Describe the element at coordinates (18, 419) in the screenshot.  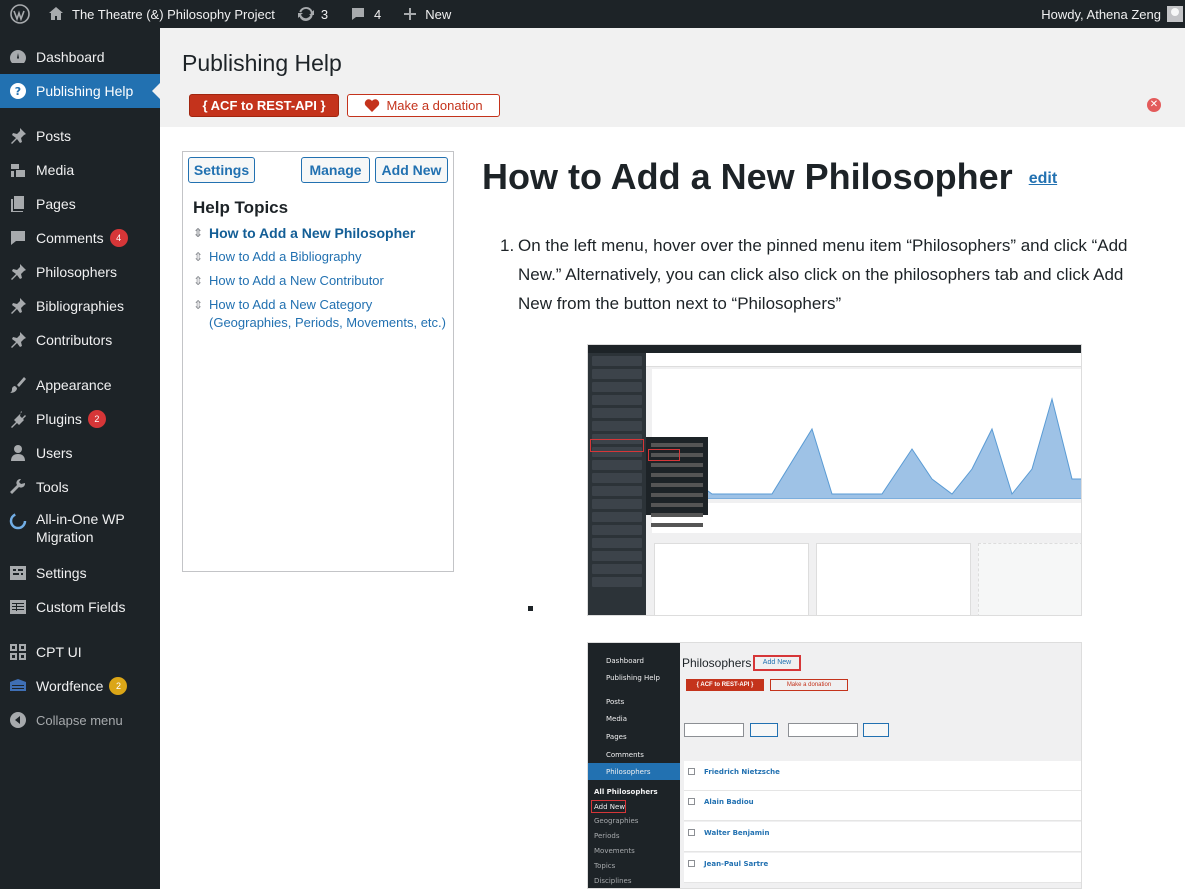
I see `plugin-icon` at that location.